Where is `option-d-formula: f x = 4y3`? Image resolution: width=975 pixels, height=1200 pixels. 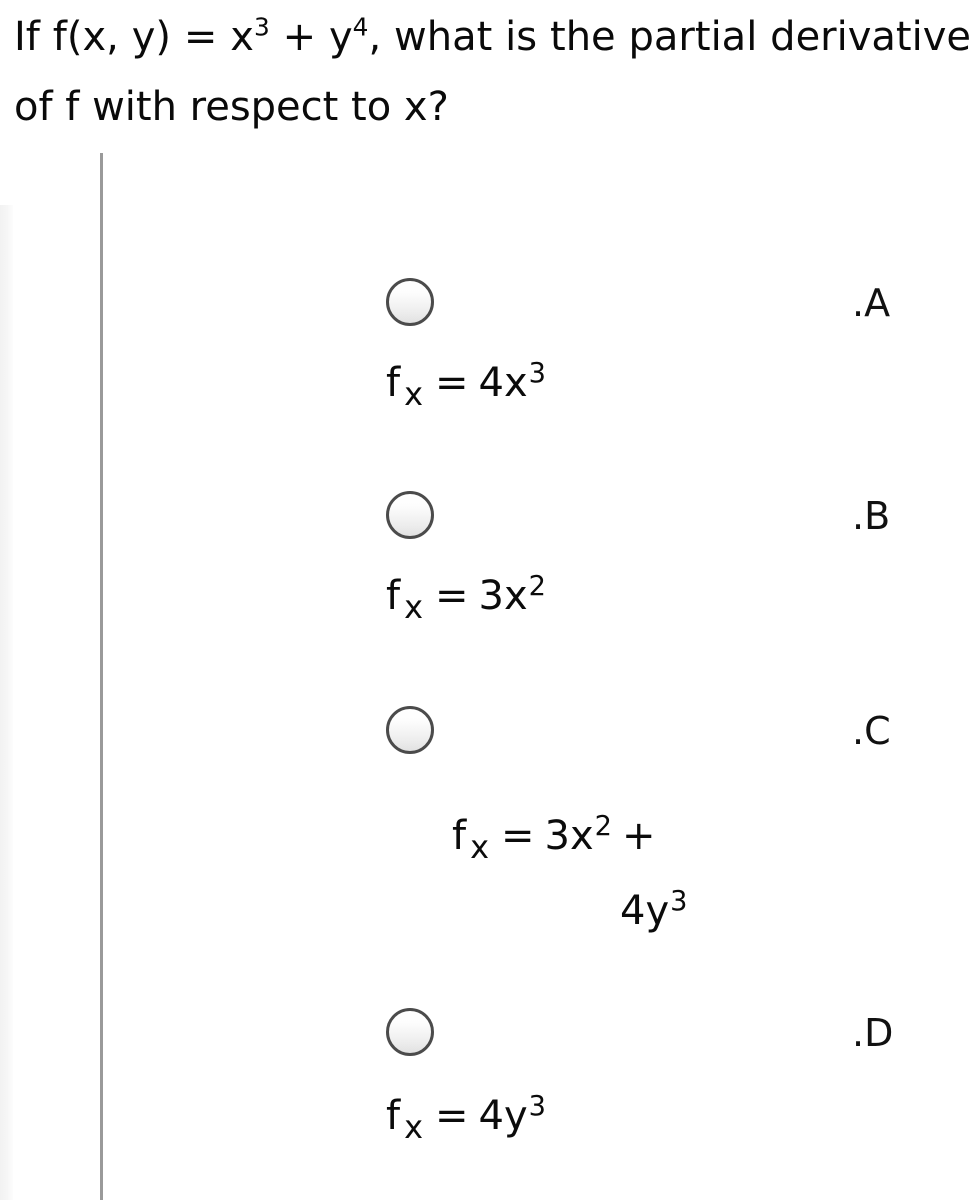 option-d-formula: f x = 4y3 is located at coordinates (466, 1116).